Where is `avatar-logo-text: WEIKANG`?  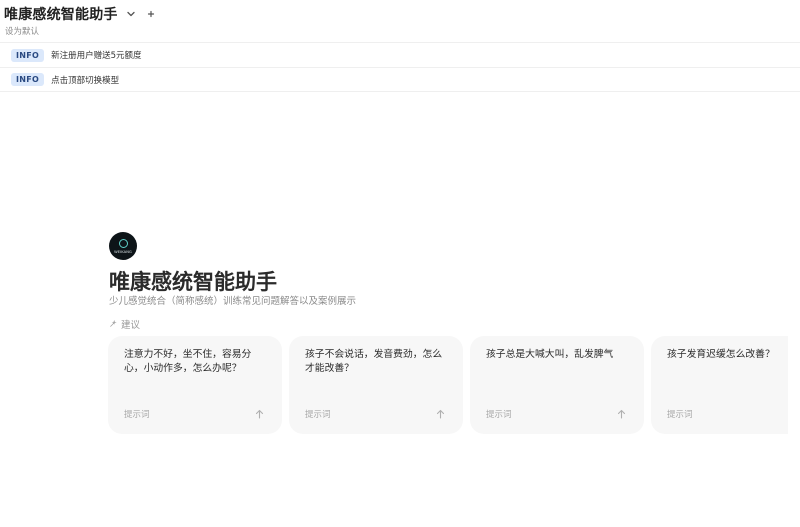 avatar-logo-text: WEIKANG is located at coordinates (123, 252).